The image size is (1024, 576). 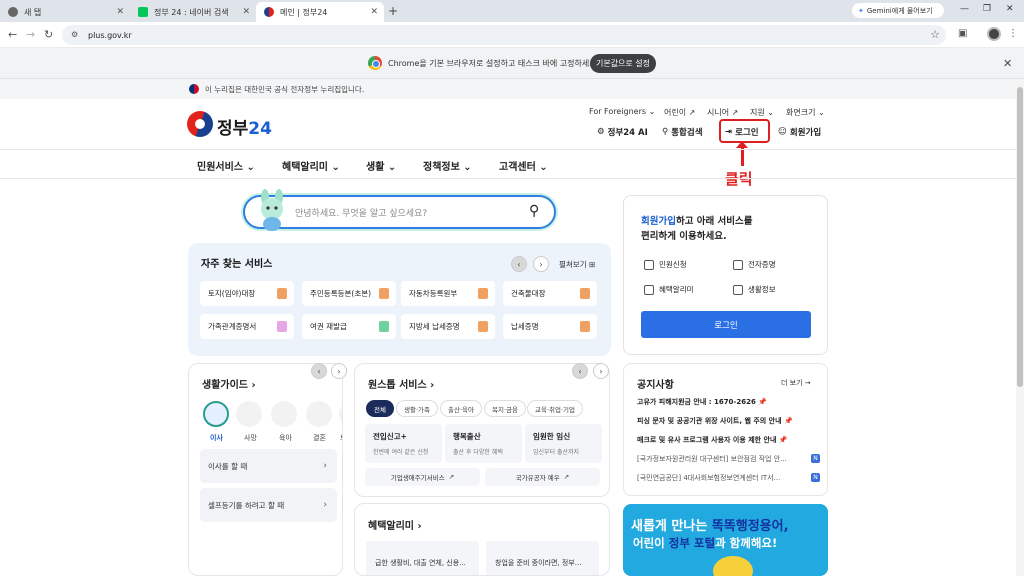 What do you see at coordinates (658, 221) in the screenshot?
I see `signup-link: 회원가입` at bounding box center [658, 221].